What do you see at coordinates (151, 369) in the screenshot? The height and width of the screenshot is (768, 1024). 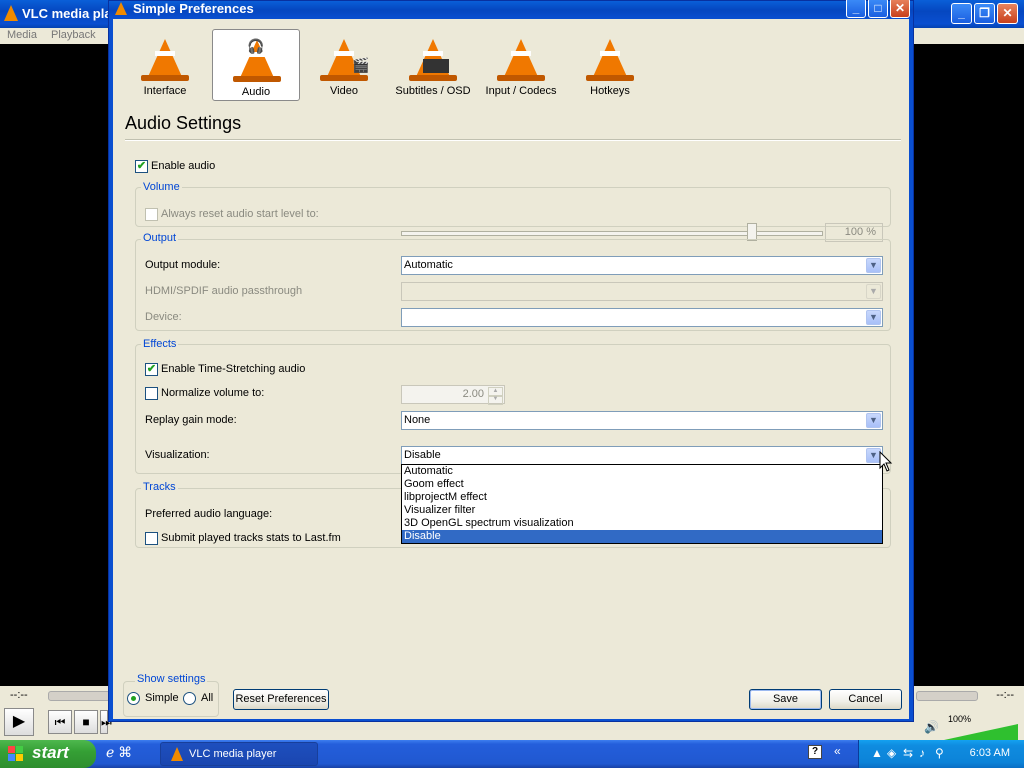 I see `time-stretch-checkbox: ✔` at bounding box center [151, 369].